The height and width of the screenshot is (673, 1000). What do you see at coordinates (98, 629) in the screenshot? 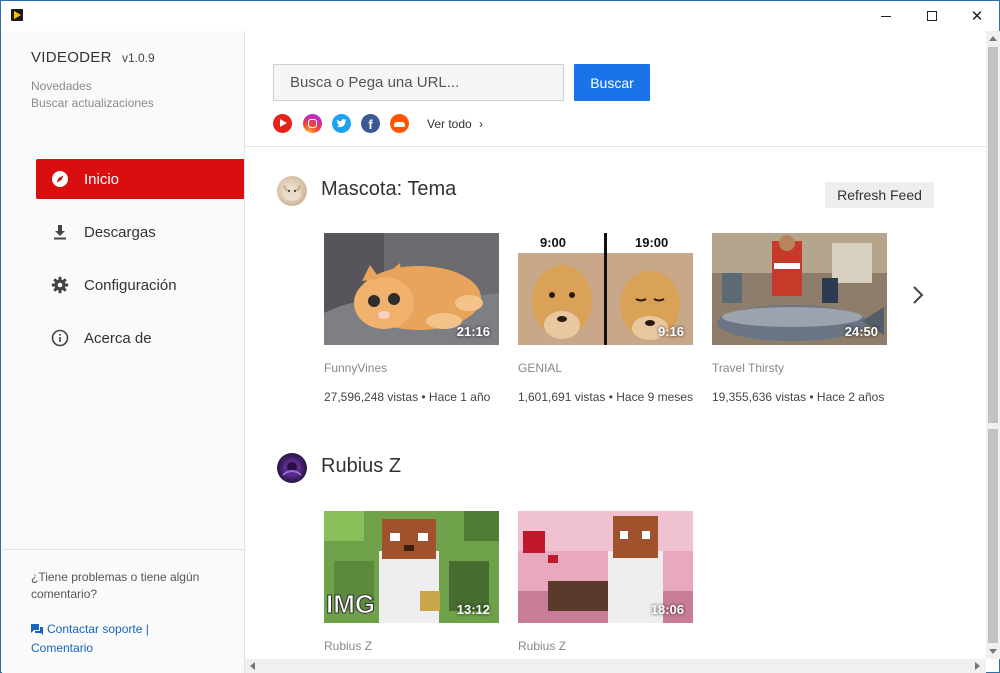
I see `contact-support-link: Contactar soporte |` at bounding box center [98, 629].